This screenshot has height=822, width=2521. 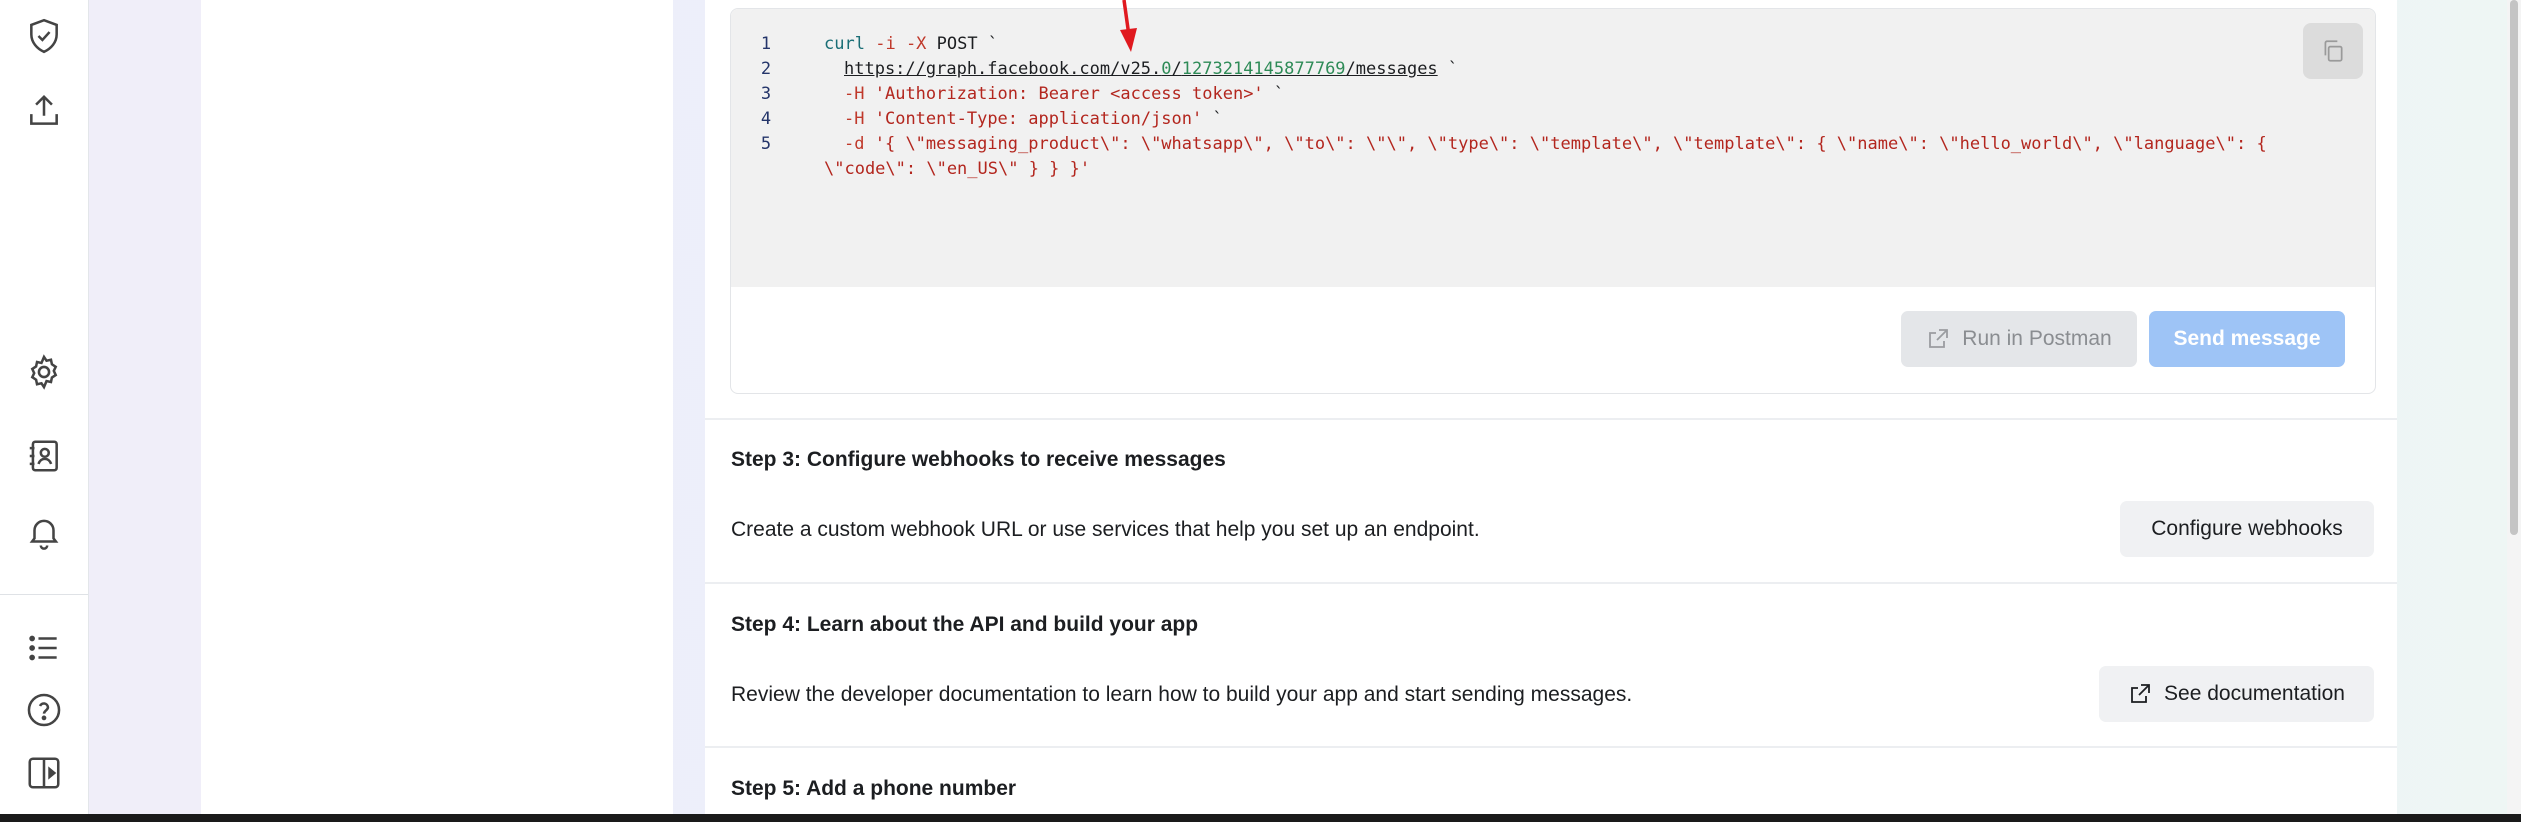 I want to click on line-number: 3, so click(x=766, y=94).